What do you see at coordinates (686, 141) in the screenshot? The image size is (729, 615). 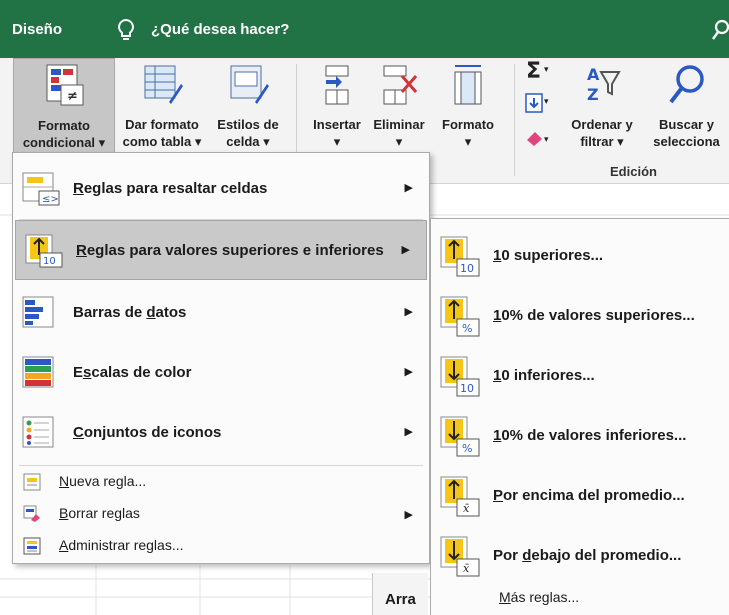 I see `find-select-label-2: selecciona` at bounding box center [686, 141].